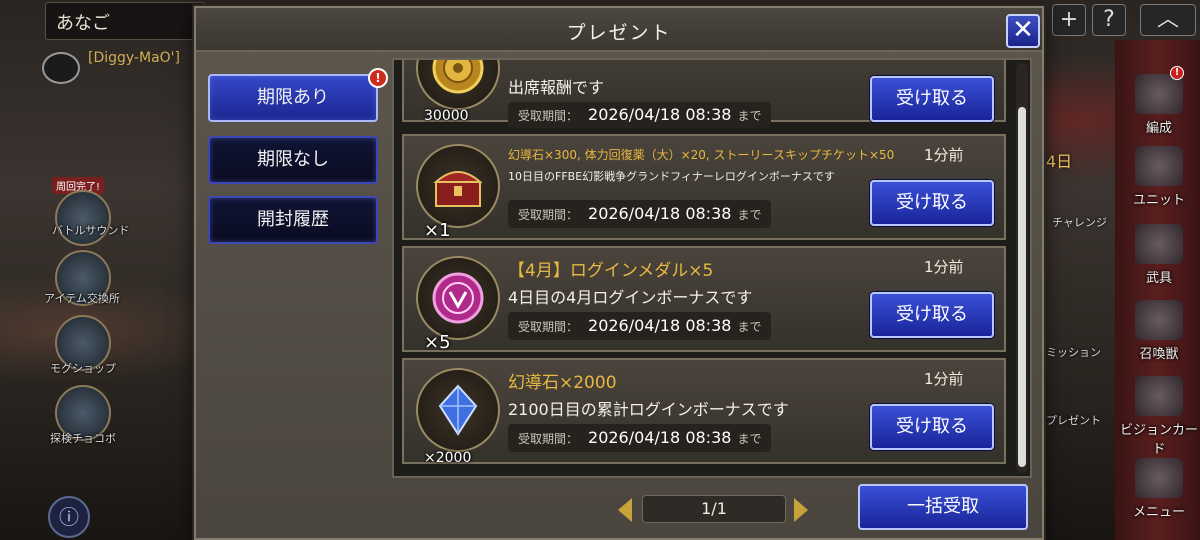  I want to click on crystal-icon: ×2000, so click(458, 417).